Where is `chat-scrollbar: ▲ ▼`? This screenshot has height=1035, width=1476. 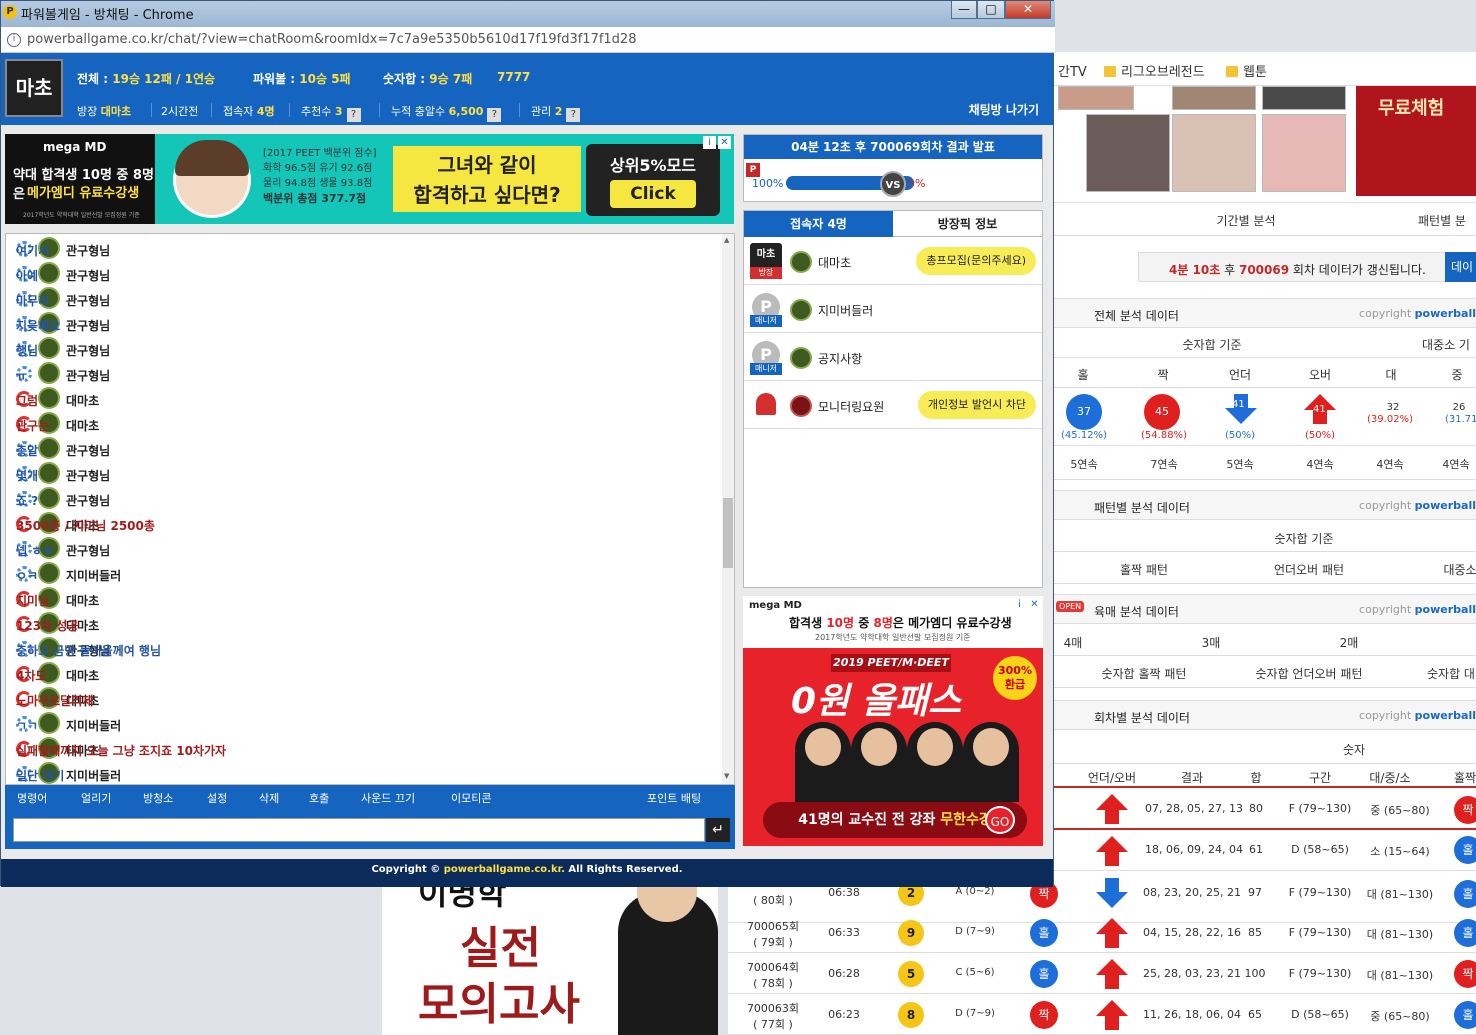
chat-scrollbar: ▲ ▼ is located at coordinates (728, 509).